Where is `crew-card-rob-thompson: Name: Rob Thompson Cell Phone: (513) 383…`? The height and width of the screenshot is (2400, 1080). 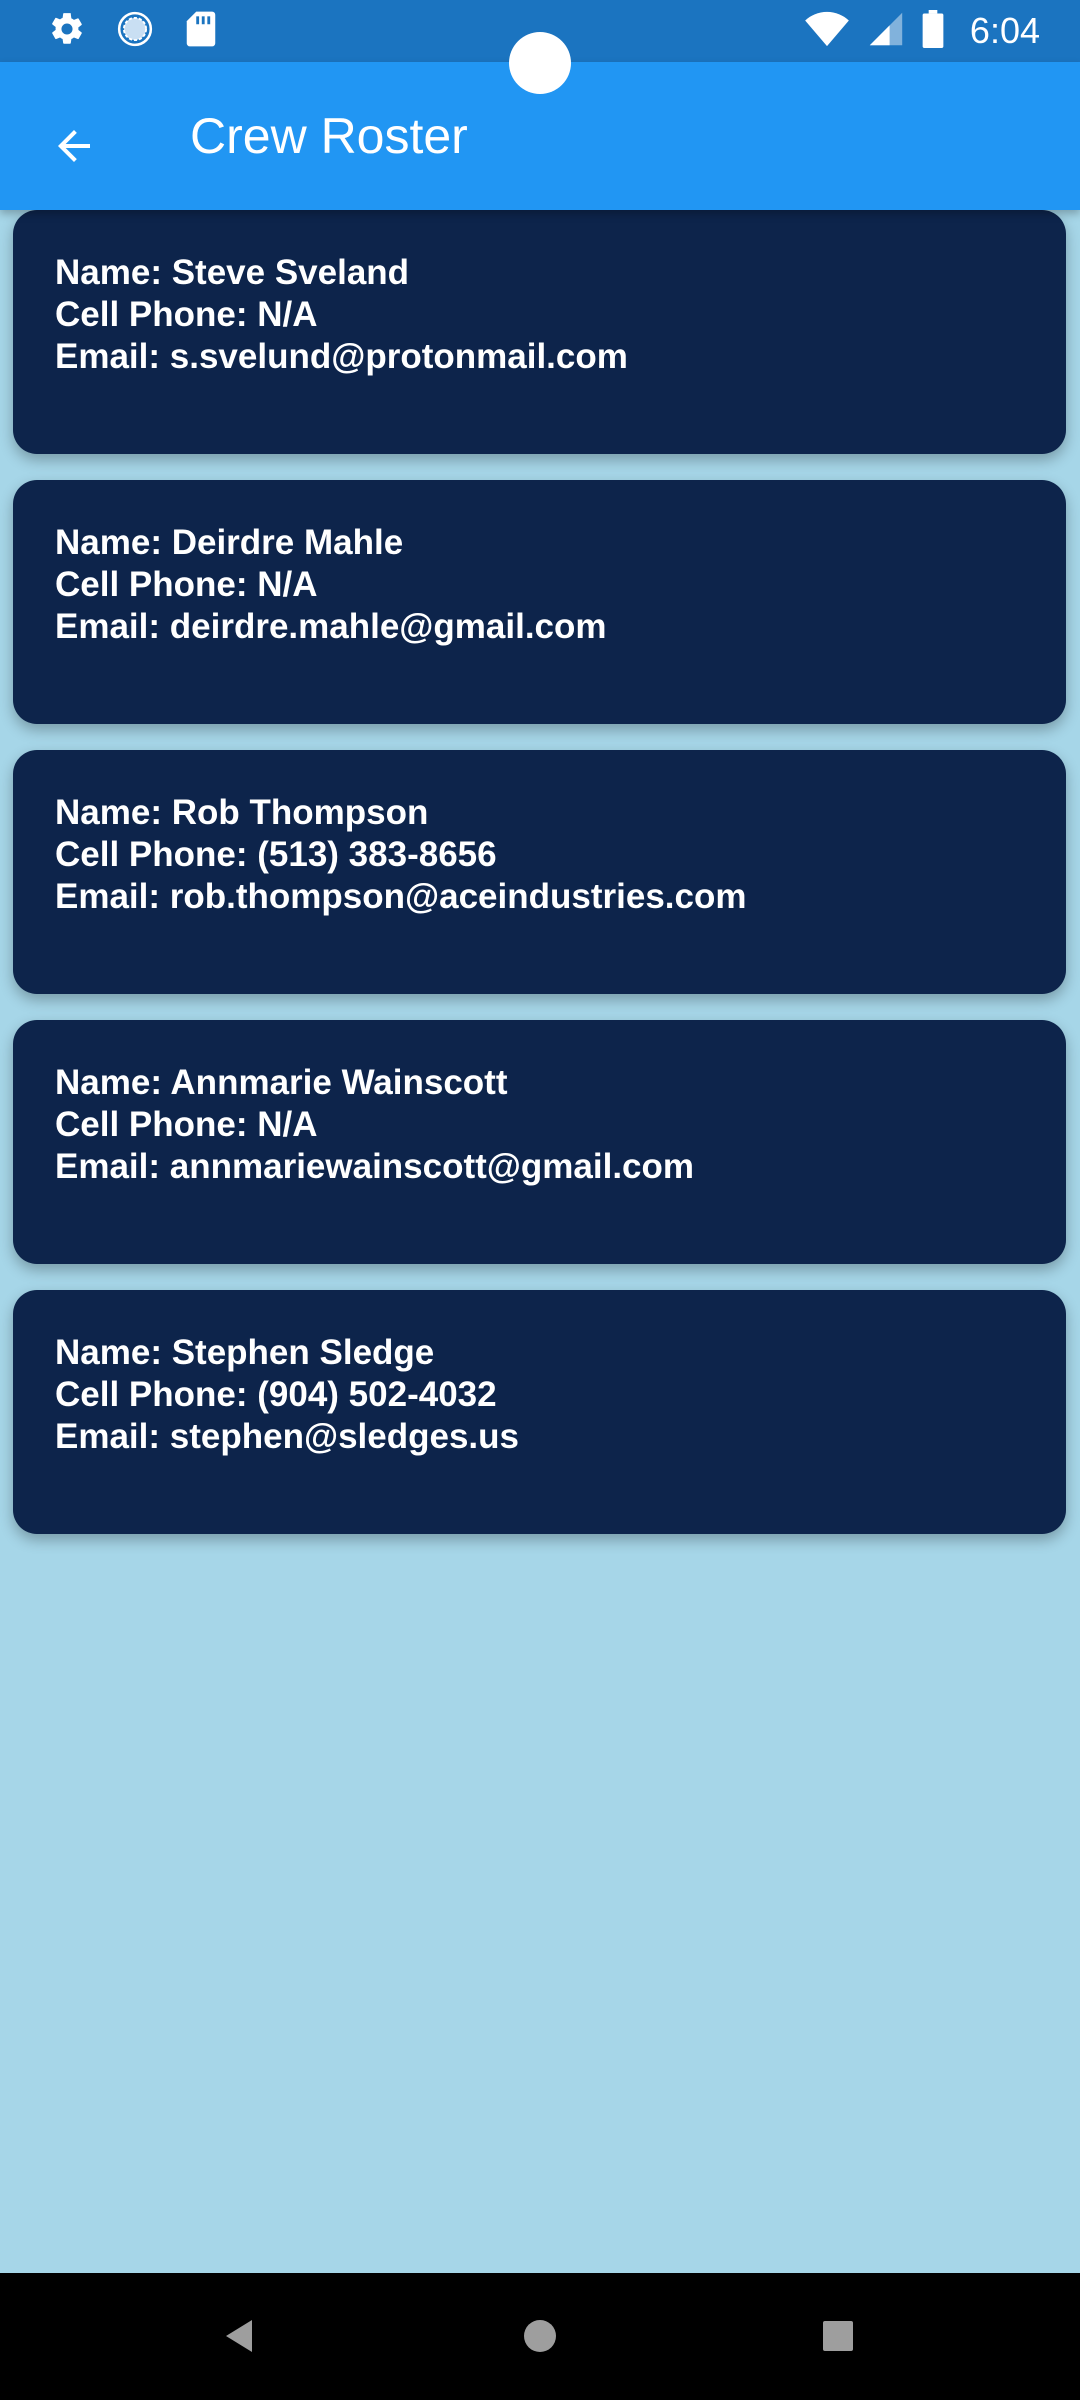
crew-card-rob-thompson: Name: Rob Thompson Cell Phone: (513) 383… is located at coordinates (539, 872).